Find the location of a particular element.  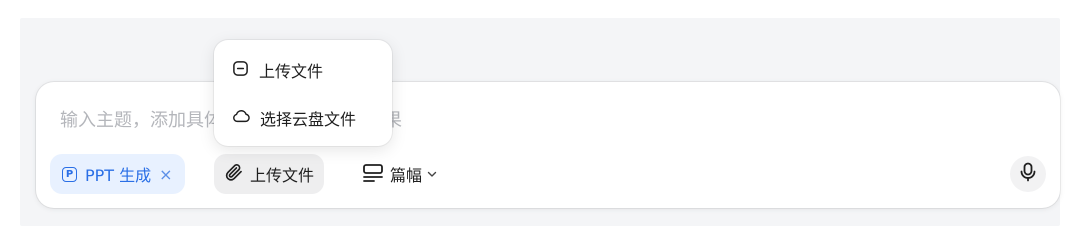

ppt-mode-chip: P PPT 生成 × is located at coordinates (117, 174).